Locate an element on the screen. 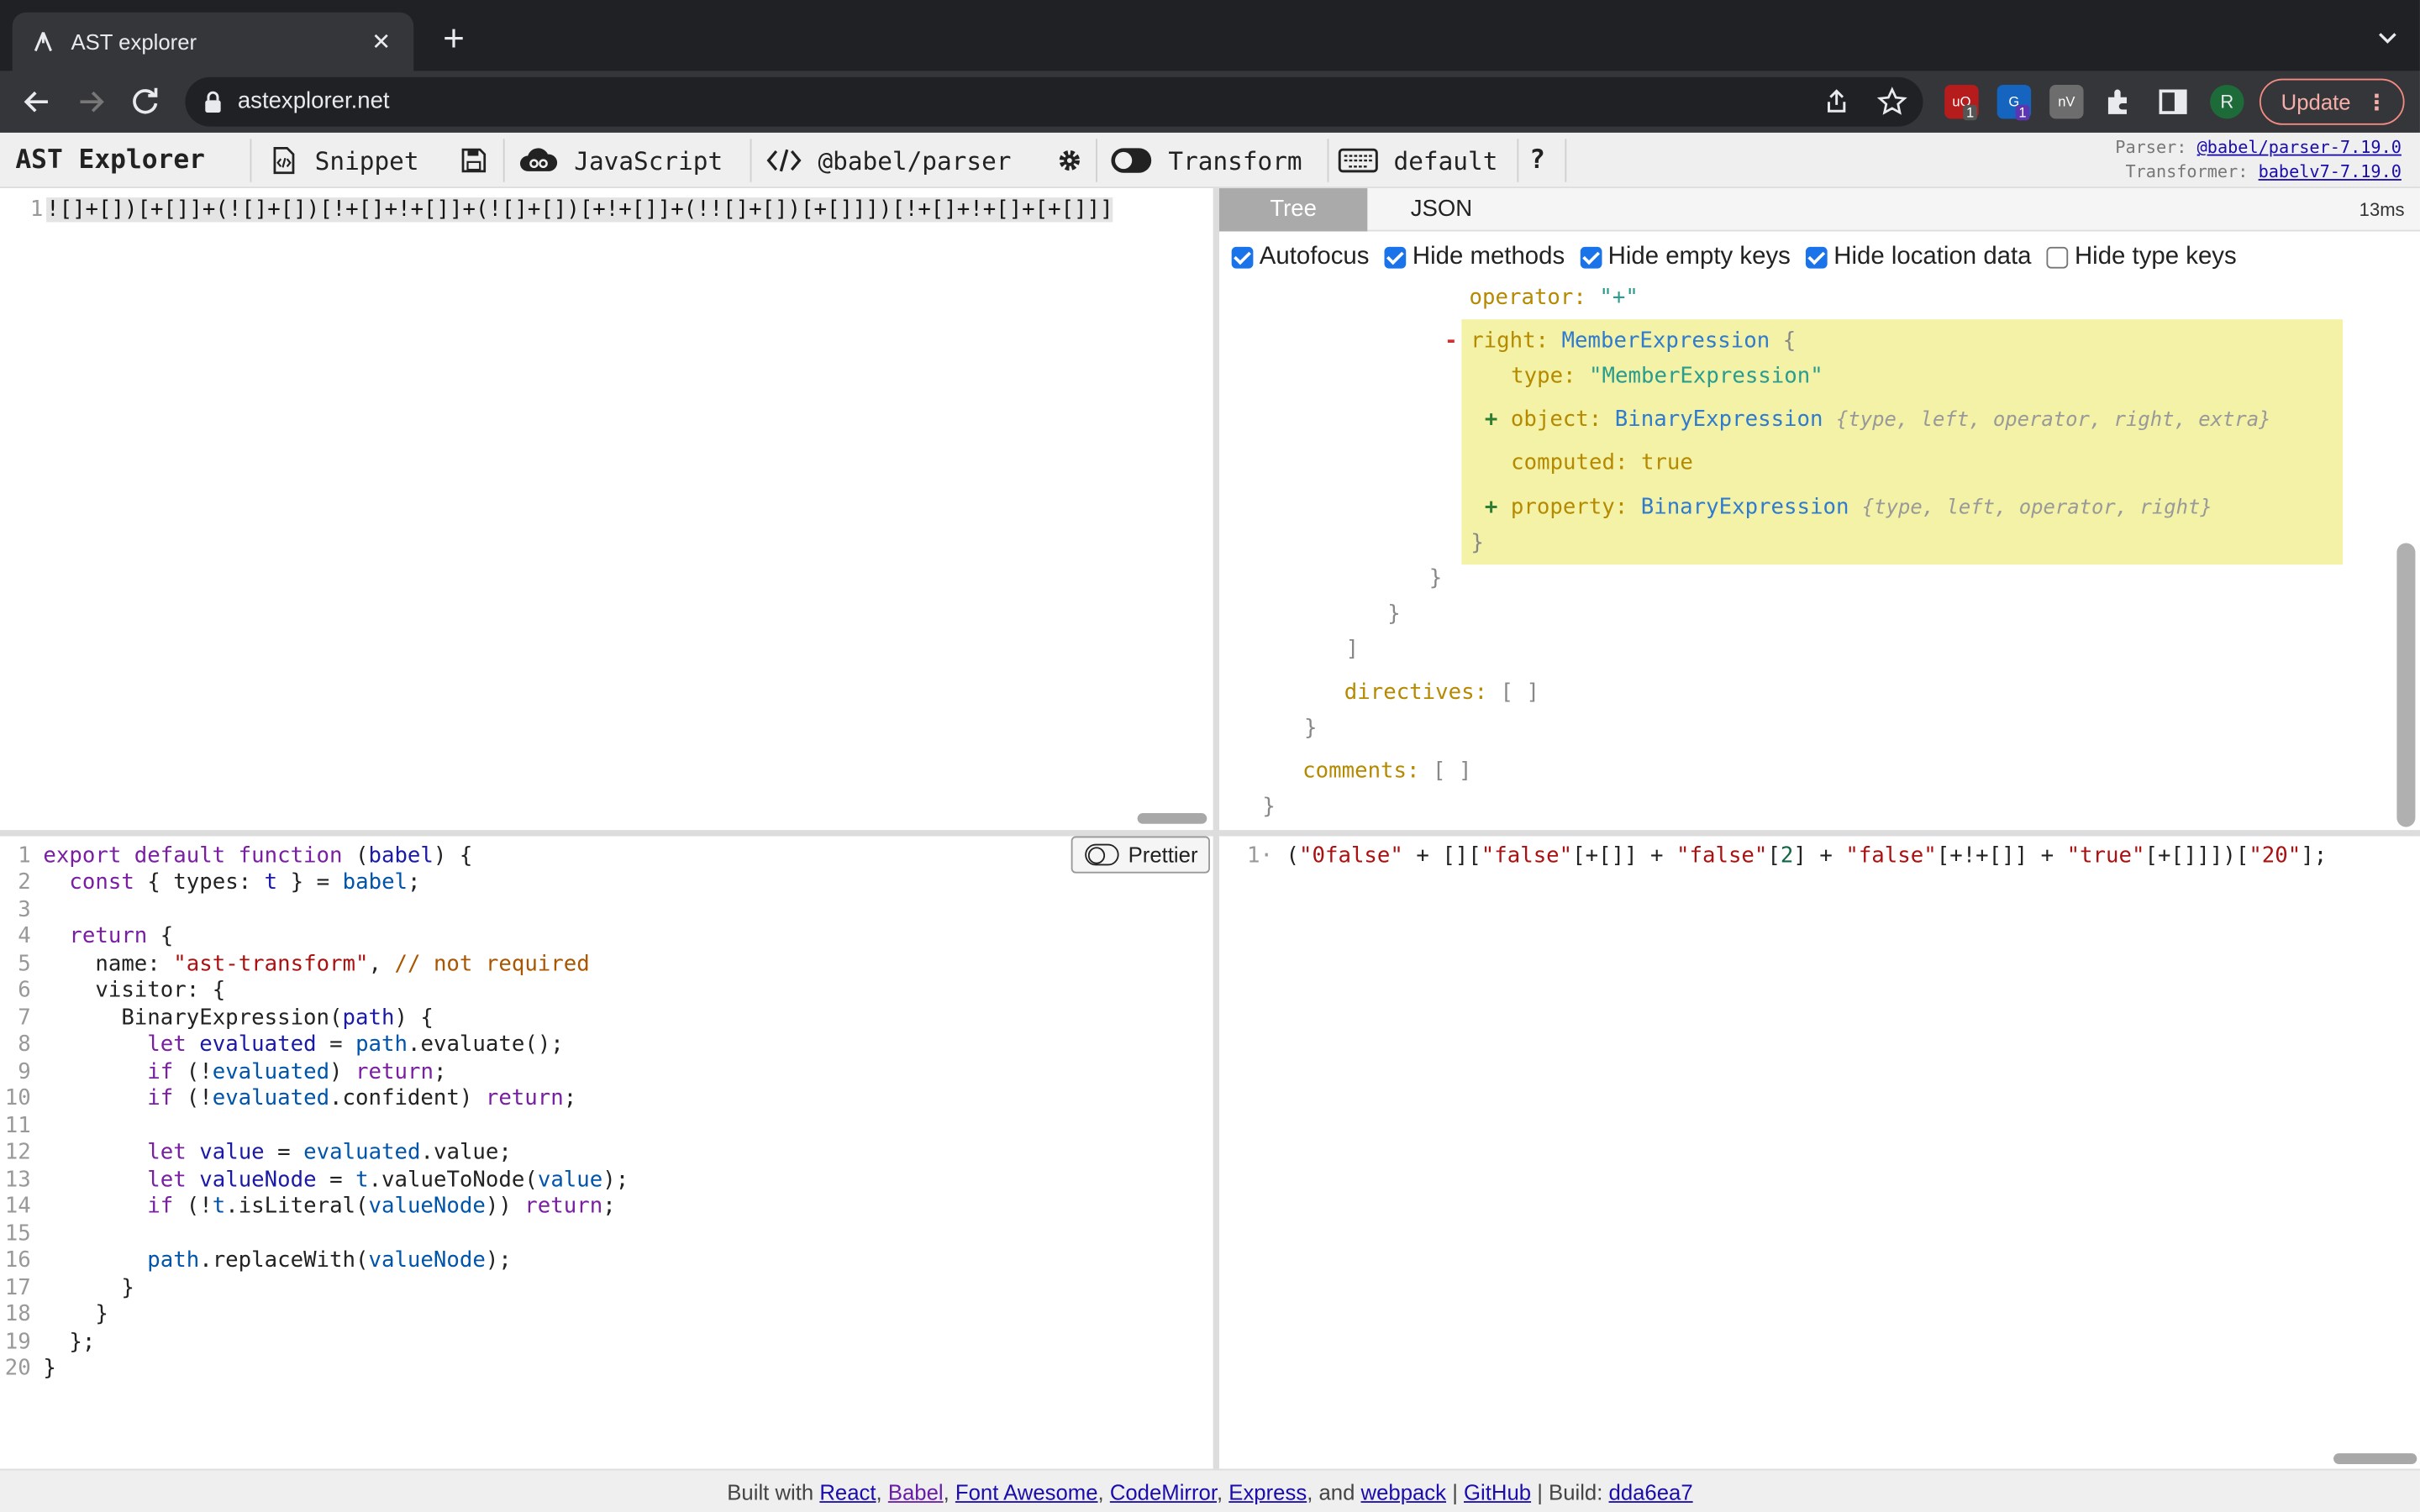 The height and width of the screenshot is (1512, 2420). option-label: Autofocus is located at coordinates (1315, 257).